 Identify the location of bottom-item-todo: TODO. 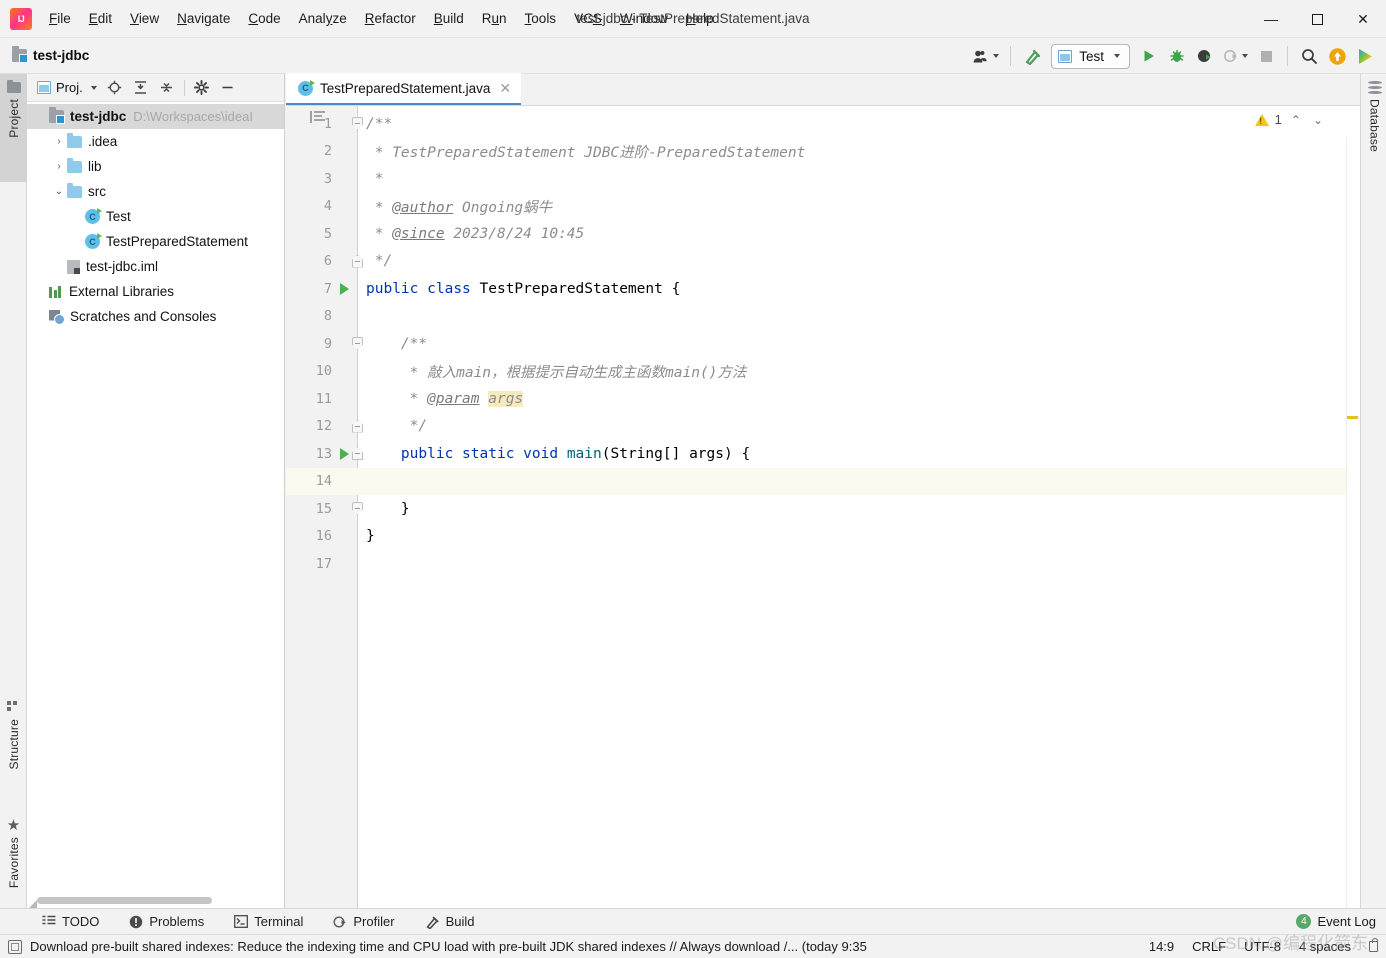
(70, 921).